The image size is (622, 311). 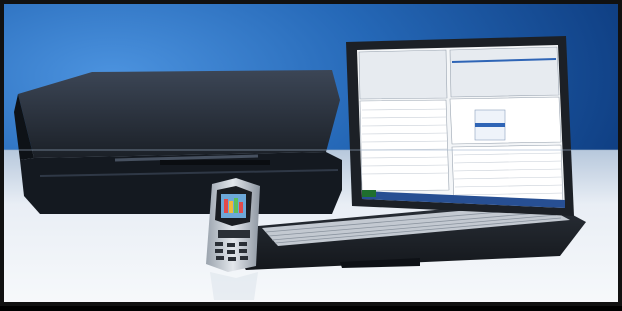 I want to click on start-button-graphic, so click(x=369, y=193).